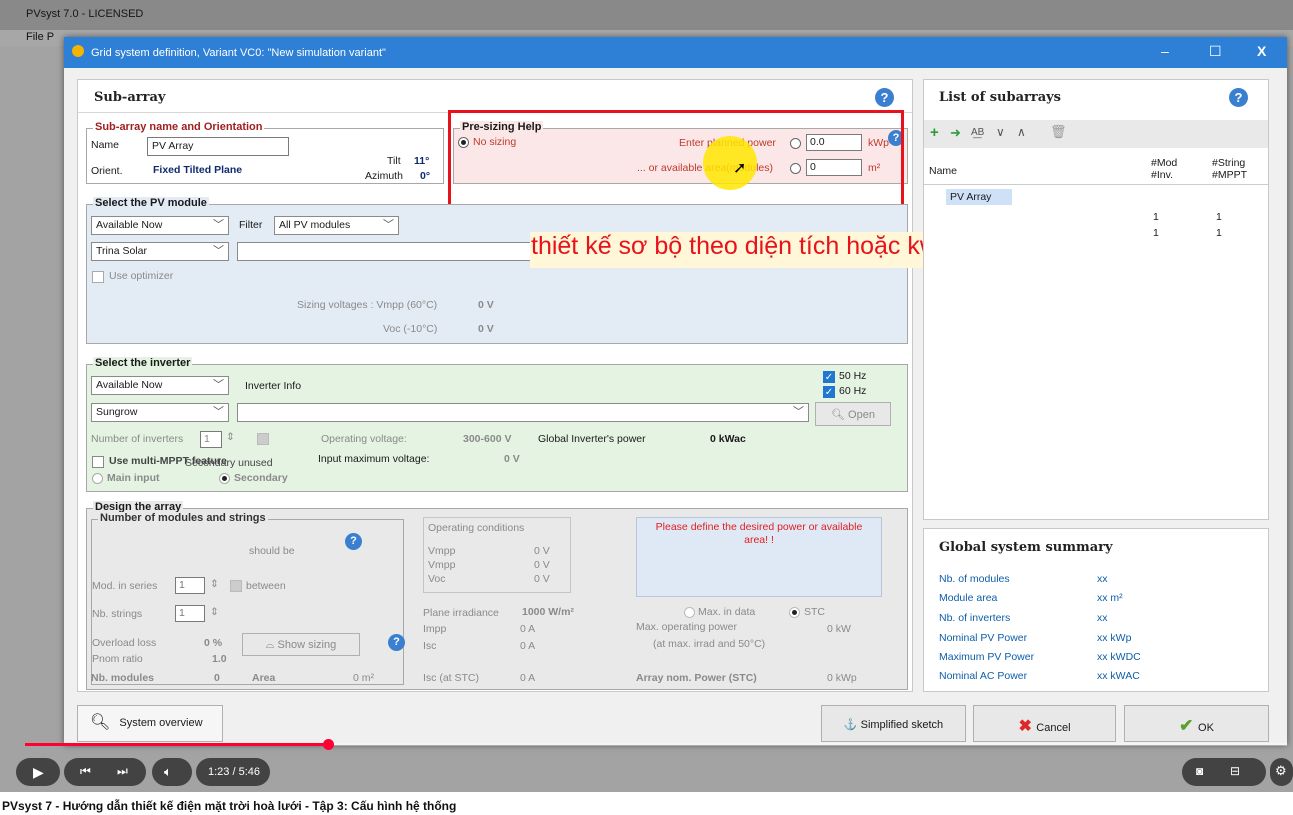 The width and height of the screenshot is (1293, 815). Describe the element at coordinates (852, 725) in the screenshot. I see `sketch-icon: ⚓` at that location.